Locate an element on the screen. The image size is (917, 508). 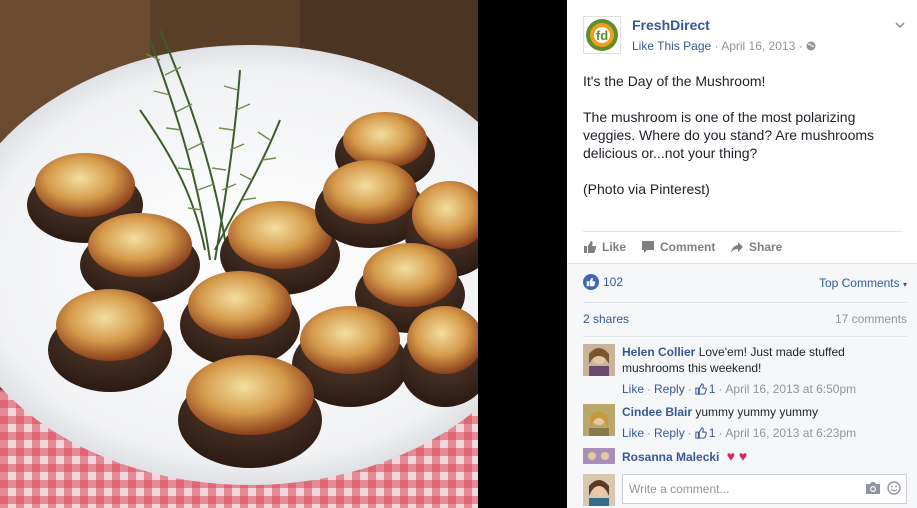
top-comments-label: Top Comments is located at coordinates (859, 283).